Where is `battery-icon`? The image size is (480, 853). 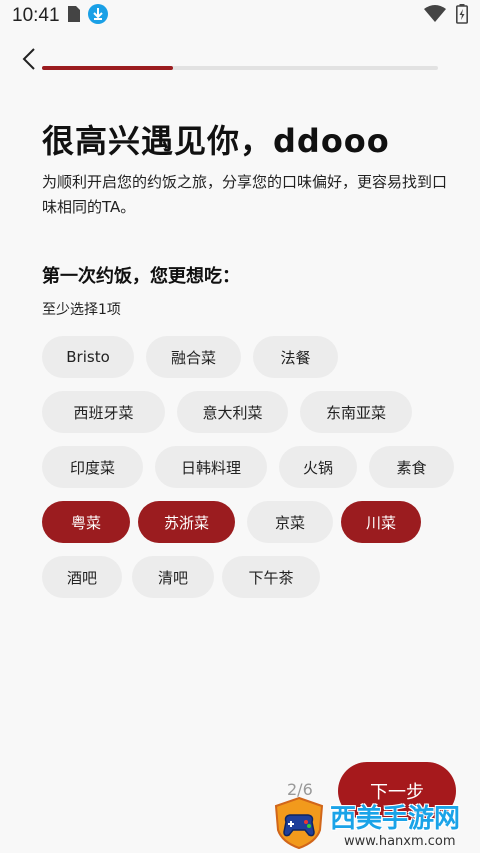 battery-icon is located at coordinates (462, 16).